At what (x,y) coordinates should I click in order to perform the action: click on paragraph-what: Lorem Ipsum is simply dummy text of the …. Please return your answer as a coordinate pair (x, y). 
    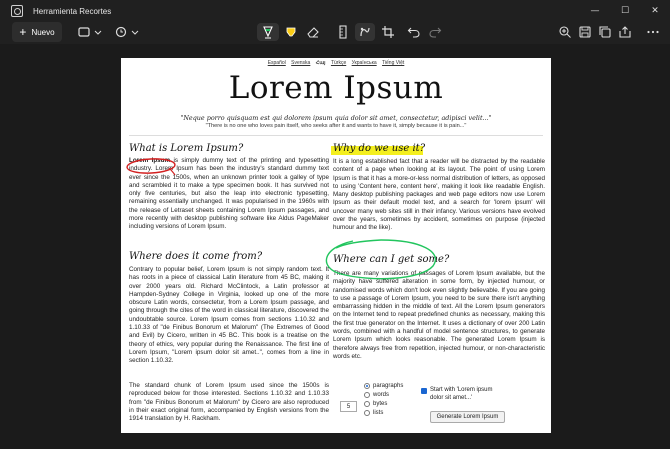
    Looking at the image, I should click on (229, 199).